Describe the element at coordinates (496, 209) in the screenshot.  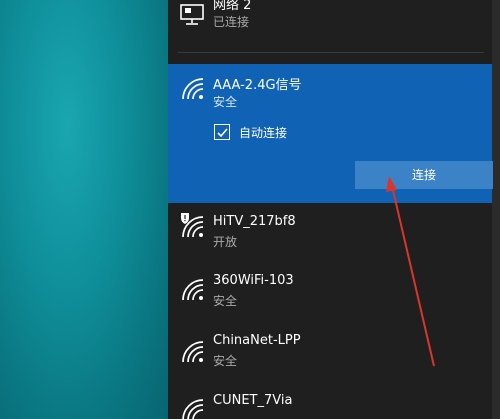
I see `flyout-scrollbar-track` at that location.